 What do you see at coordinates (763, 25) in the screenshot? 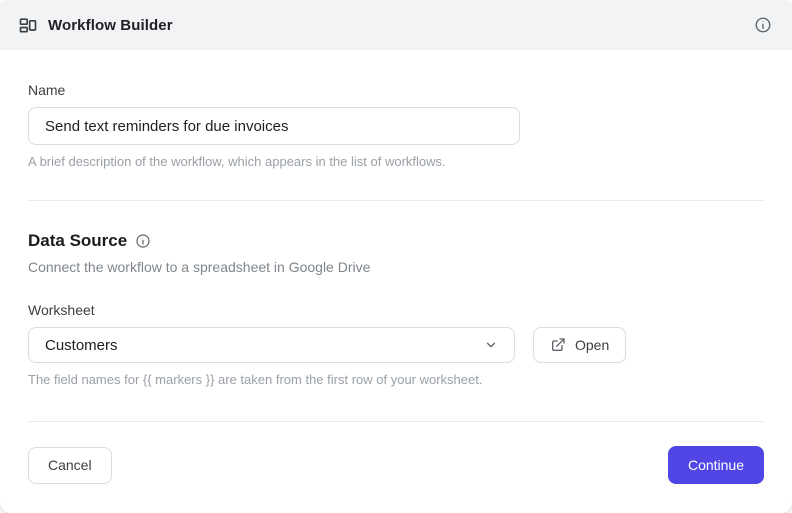
I see `info-icon` at bounding box center [763, 25].